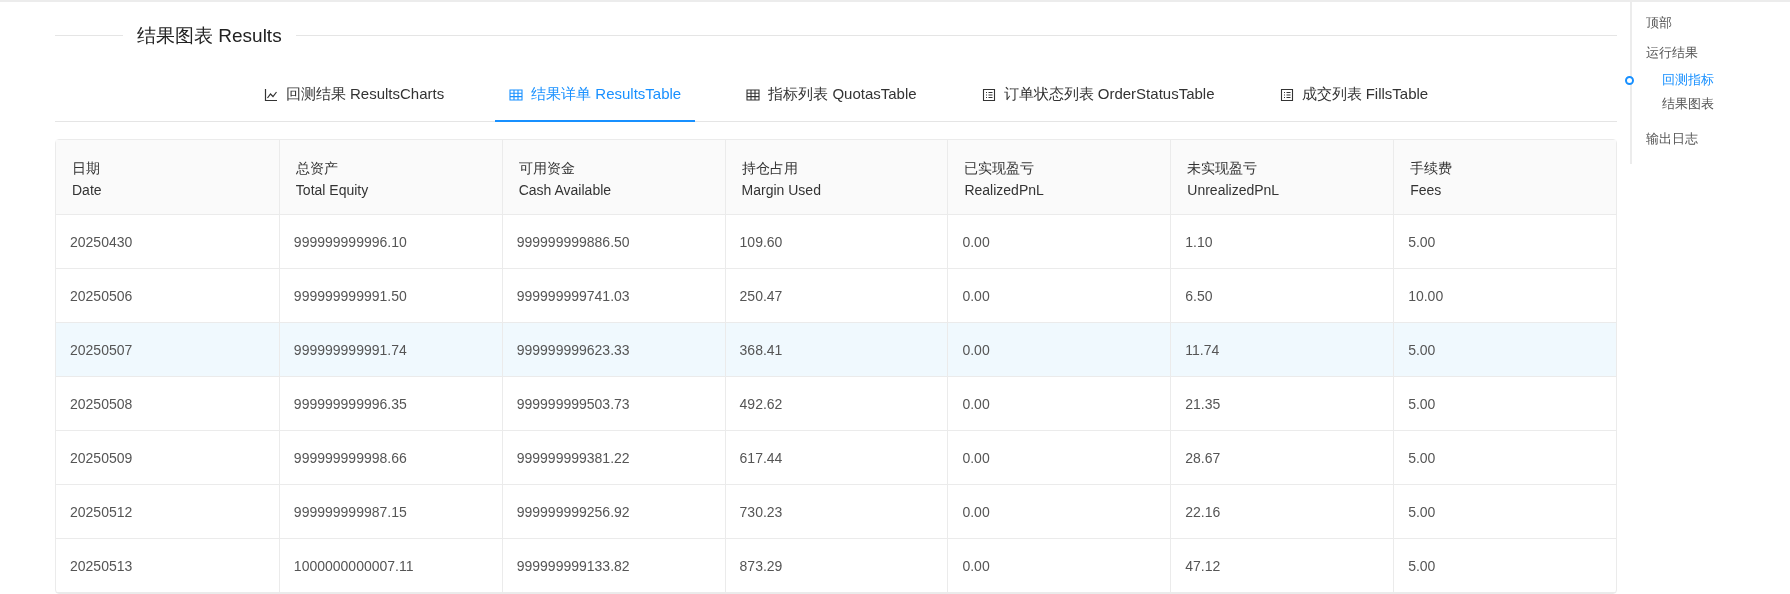 The width and height of the screenshot is (1790, 594). I want to click on table-row: 20250507 999999999991.74 999999999623.33 368.41 0.00 11.74 5.00, so click(836, 350).